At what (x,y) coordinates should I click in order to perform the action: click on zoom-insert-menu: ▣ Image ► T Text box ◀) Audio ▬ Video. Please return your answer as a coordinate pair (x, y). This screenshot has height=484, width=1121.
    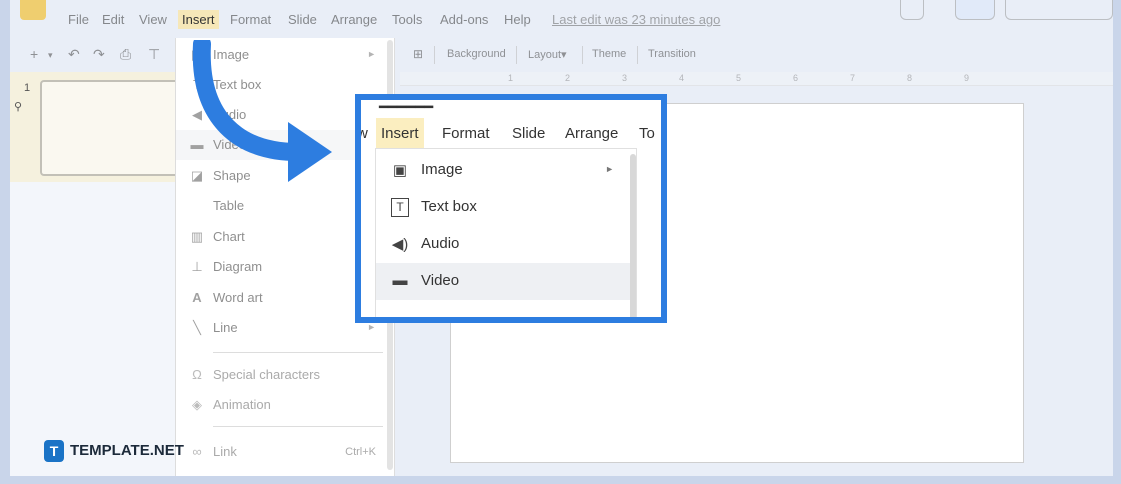
    Looking at the image, I should click on (506, 232).